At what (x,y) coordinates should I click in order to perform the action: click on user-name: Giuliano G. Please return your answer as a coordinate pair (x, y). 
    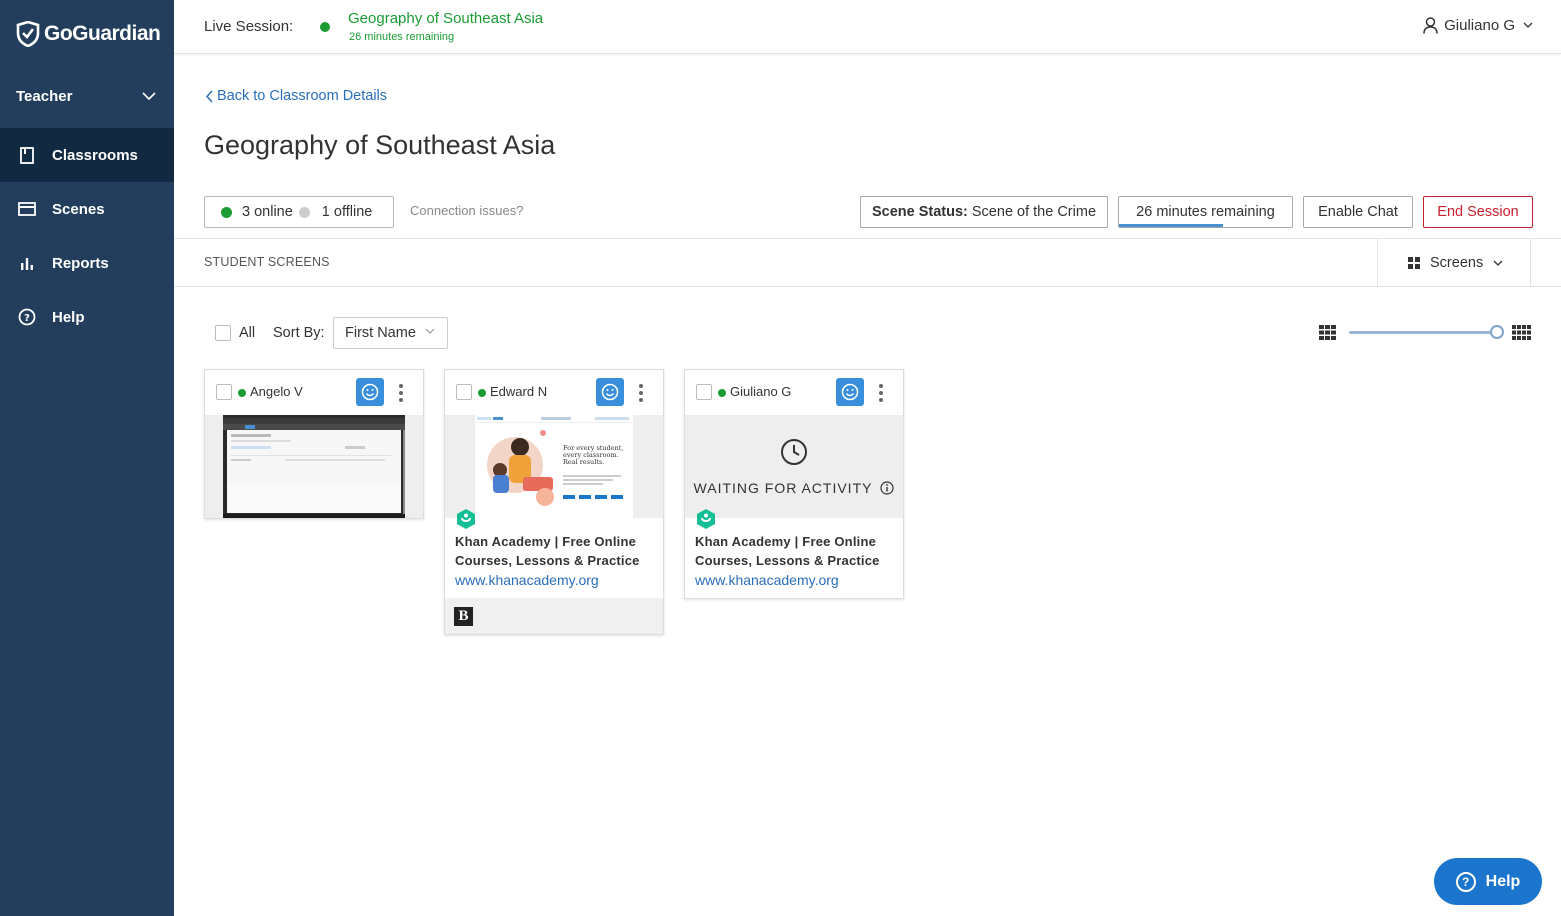
    Looking at the image, I should click on (1479, 25).